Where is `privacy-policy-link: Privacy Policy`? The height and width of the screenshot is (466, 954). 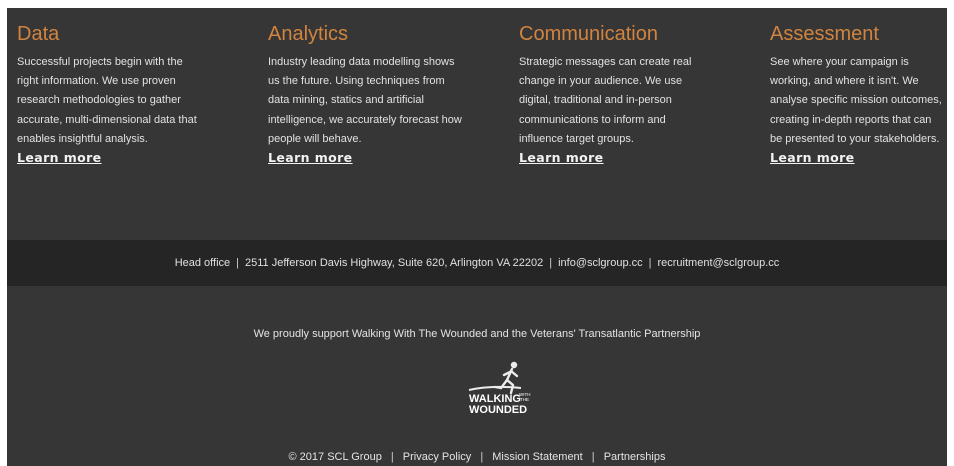
privacy-policy-link: Privacy Policy is located at coordinates (437, 457).